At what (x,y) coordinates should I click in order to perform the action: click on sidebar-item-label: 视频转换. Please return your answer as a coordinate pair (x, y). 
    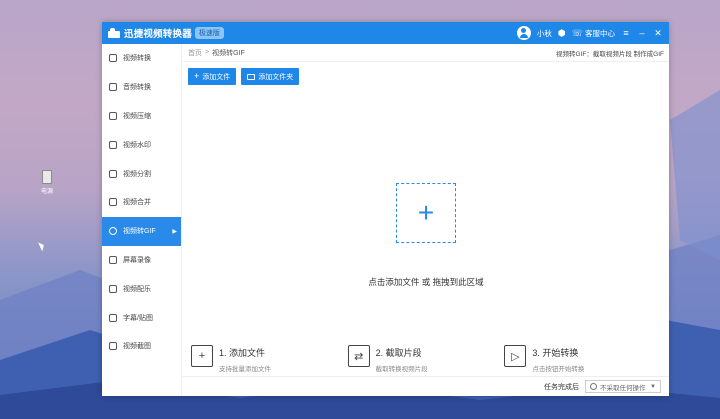
    Looking at the image, I should click on (137, 59).